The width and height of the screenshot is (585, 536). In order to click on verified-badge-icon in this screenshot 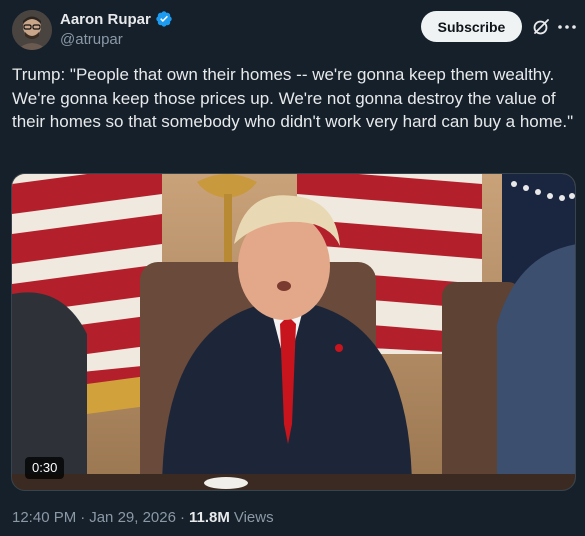, I will do `click(164, 19)`.